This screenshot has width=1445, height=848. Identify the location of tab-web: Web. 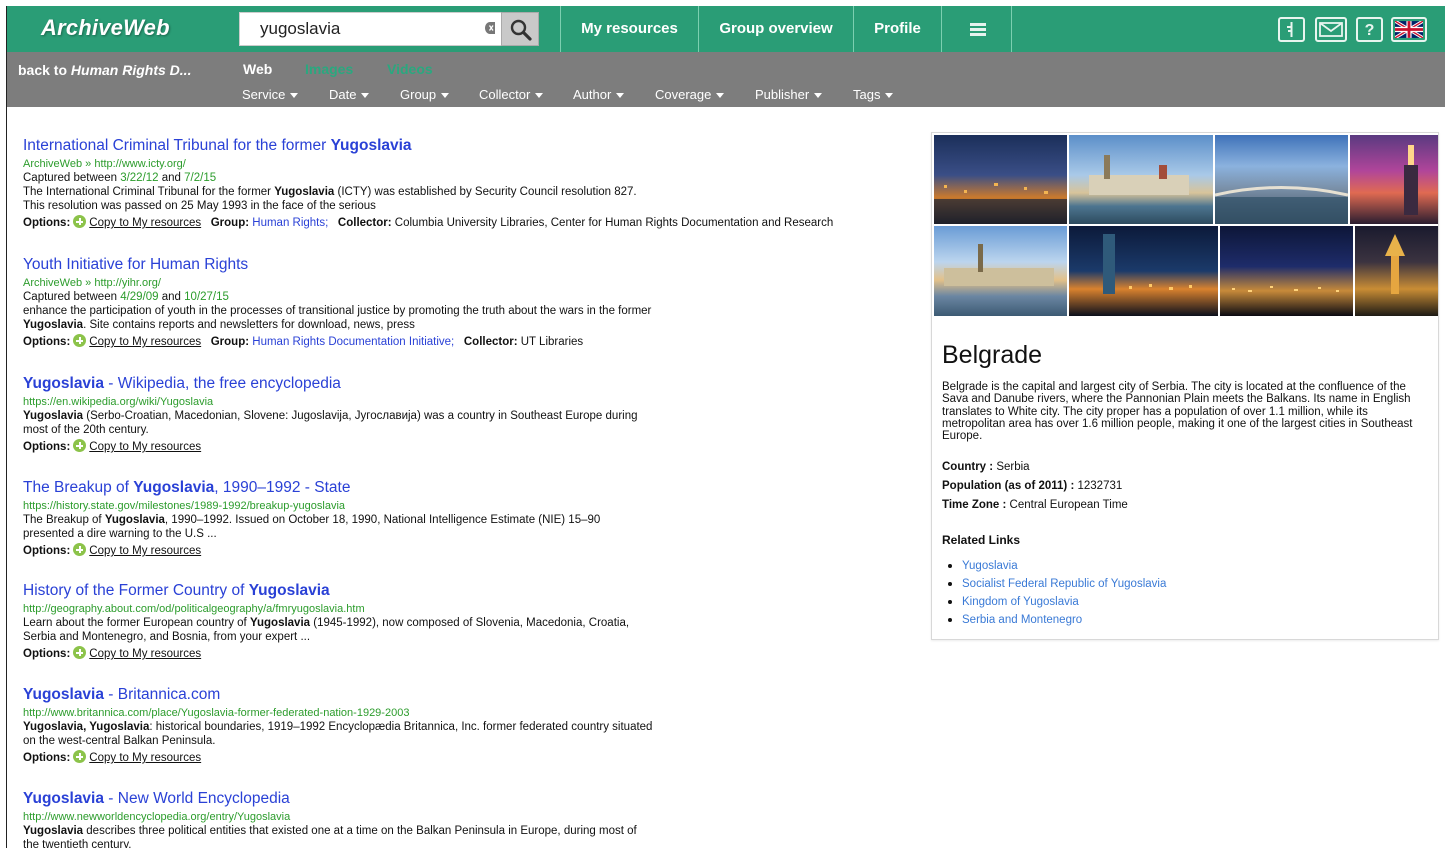
(257, 69).